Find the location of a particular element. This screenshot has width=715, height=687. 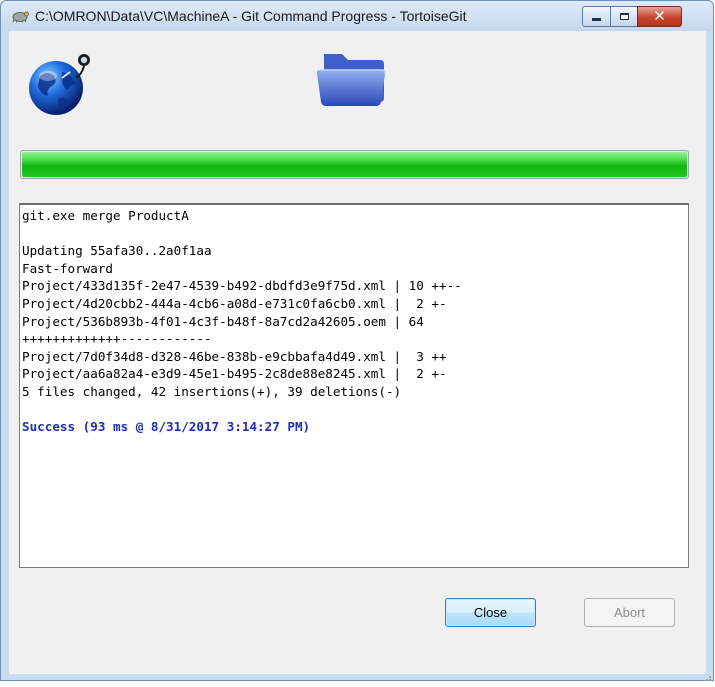

log-line: Updating 55afa30..2a0f1aa is located at coordinates (117, 251).